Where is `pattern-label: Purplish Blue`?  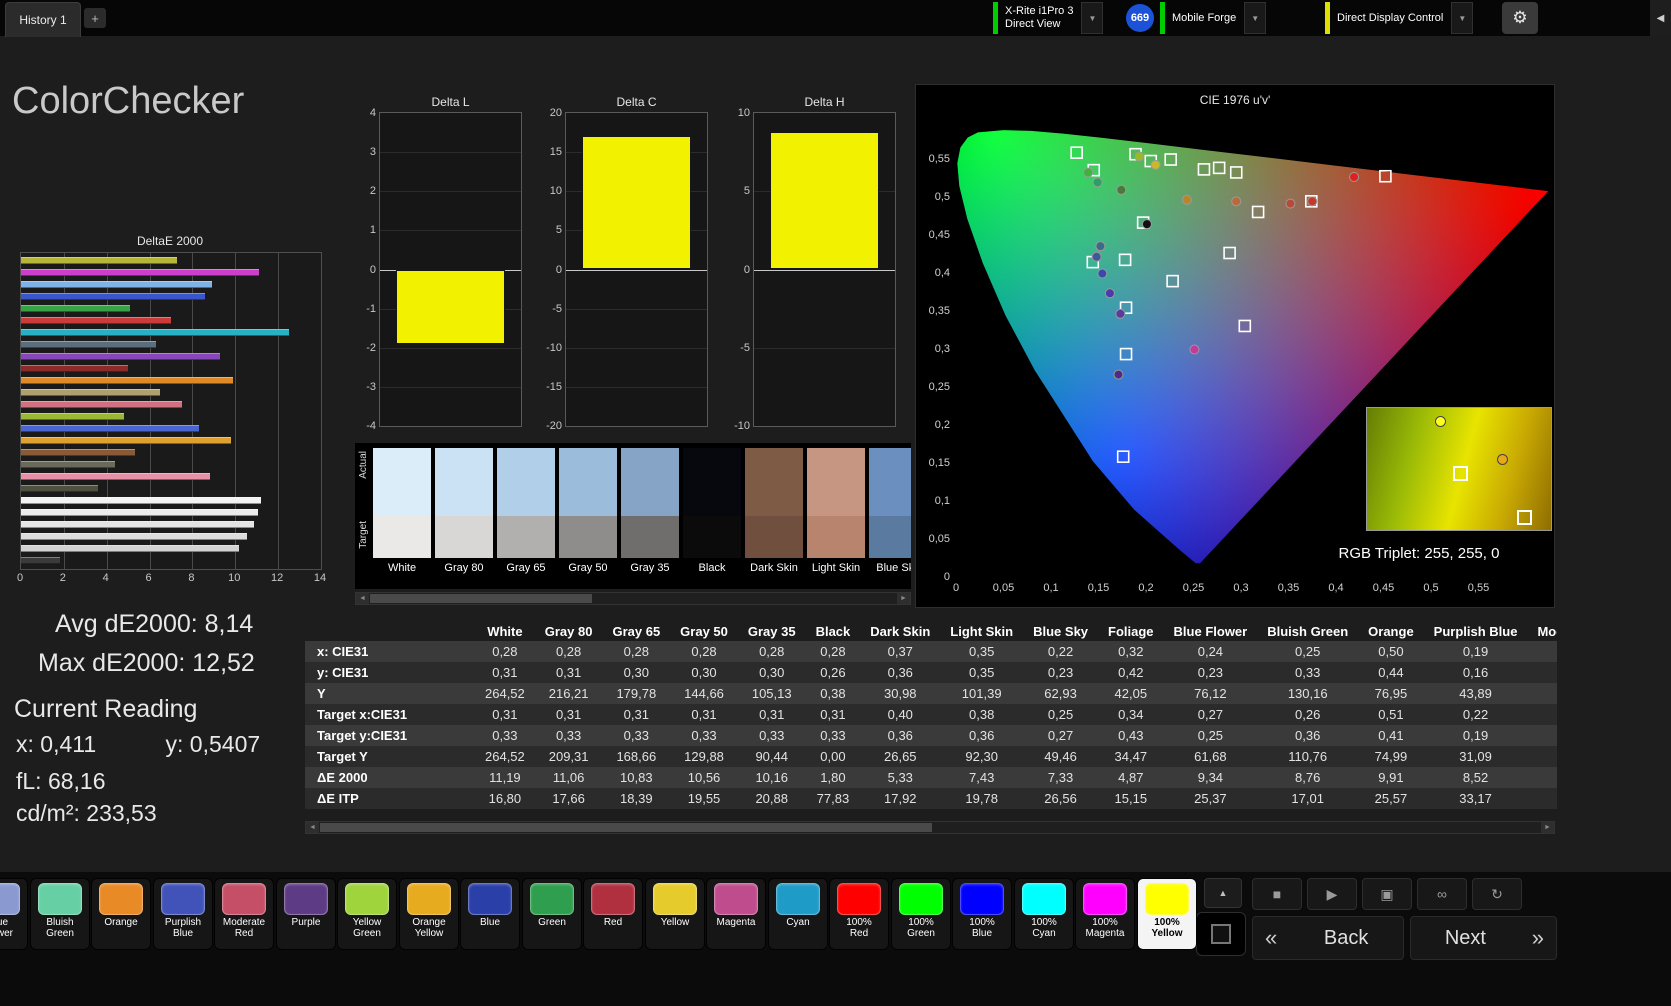 pattern-label: Purplish Blue is located at coordinates (183, 928).